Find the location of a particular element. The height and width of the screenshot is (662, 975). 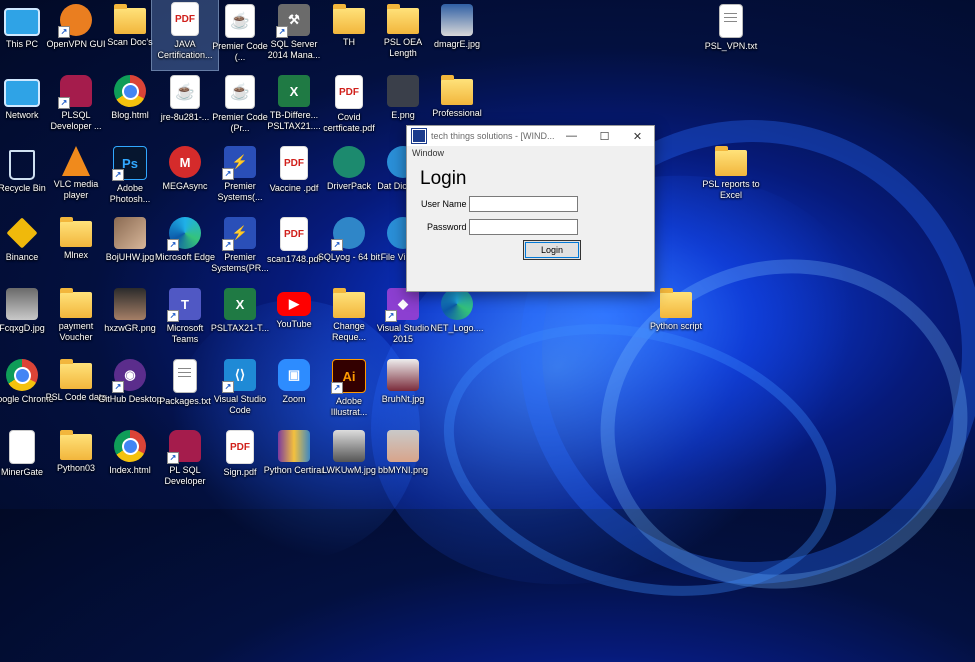

mega-icon: M is located at coordinates (185, 162).